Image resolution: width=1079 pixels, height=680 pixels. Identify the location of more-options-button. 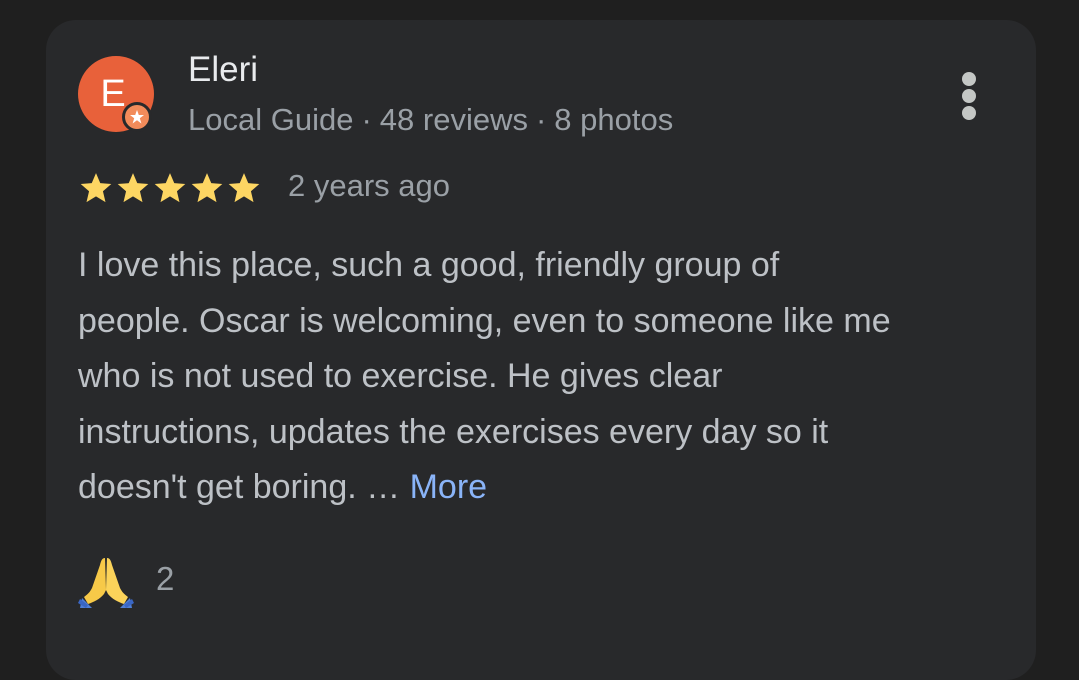
(970, 96).